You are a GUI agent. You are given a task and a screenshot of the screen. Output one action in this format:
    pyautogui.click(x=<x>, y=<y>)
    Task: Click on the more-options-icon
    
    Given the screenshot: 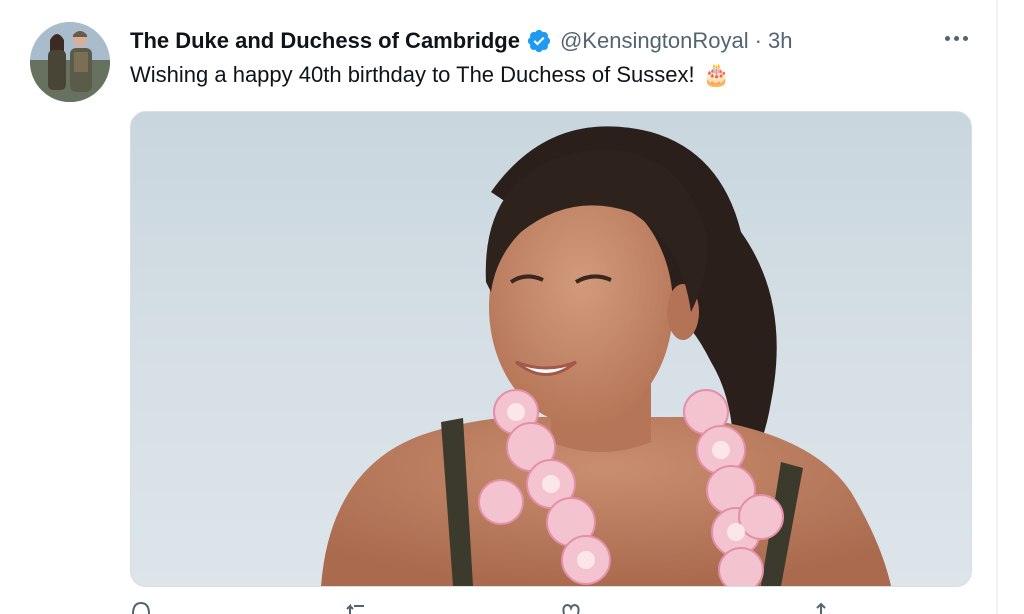 What is the action you would take?
    pyautogui.click(x=956, y=38)
    